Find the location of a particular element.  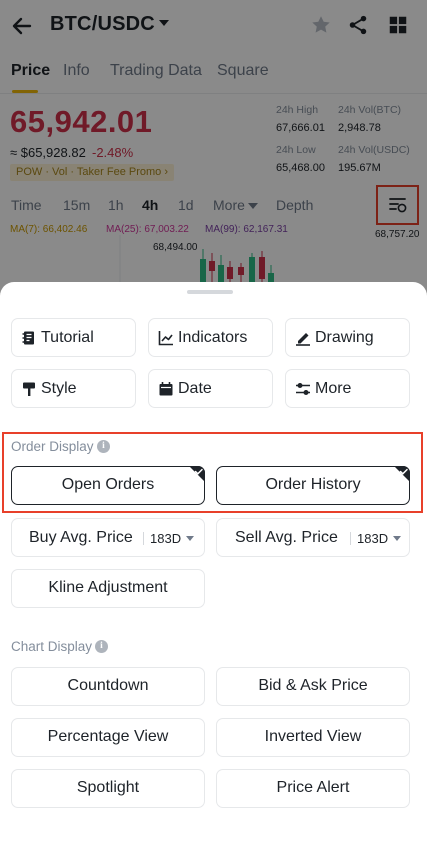

buy-avg-price-toggle: Buy Avg. Price 183D is located at coordinates (108, 537).